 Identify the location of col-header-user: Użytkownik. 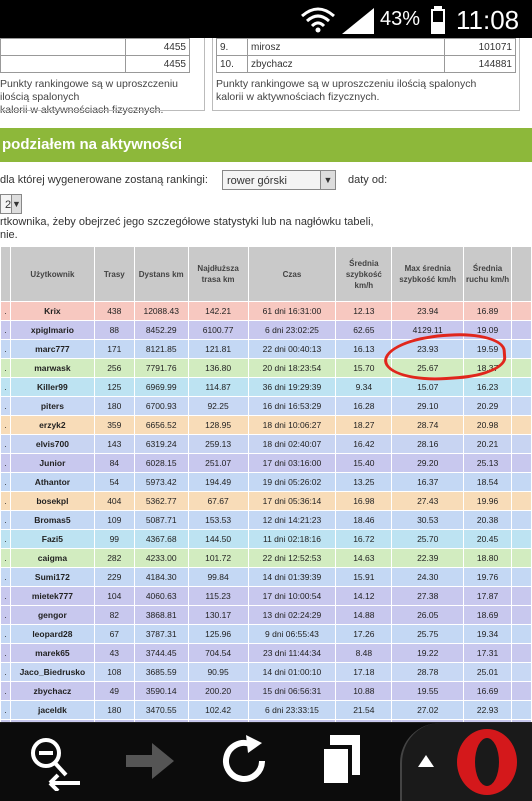
(52, 274).